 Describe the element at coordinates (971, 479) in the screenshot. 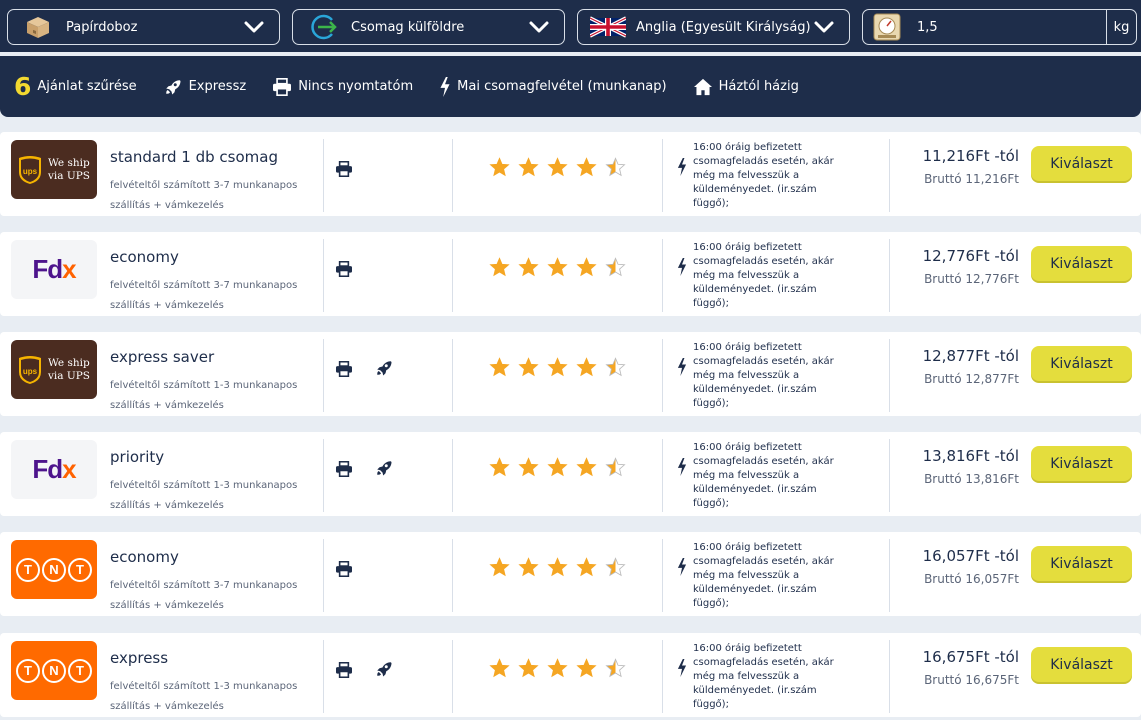

I see `gross-price: Bruttó 13,816Ft` at that location.